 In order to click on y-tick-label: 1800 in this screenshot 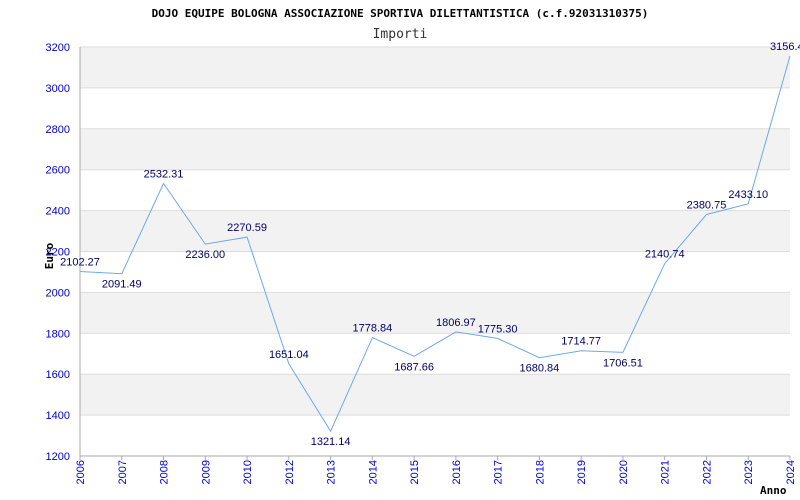, I will do `click(58, 334)`.